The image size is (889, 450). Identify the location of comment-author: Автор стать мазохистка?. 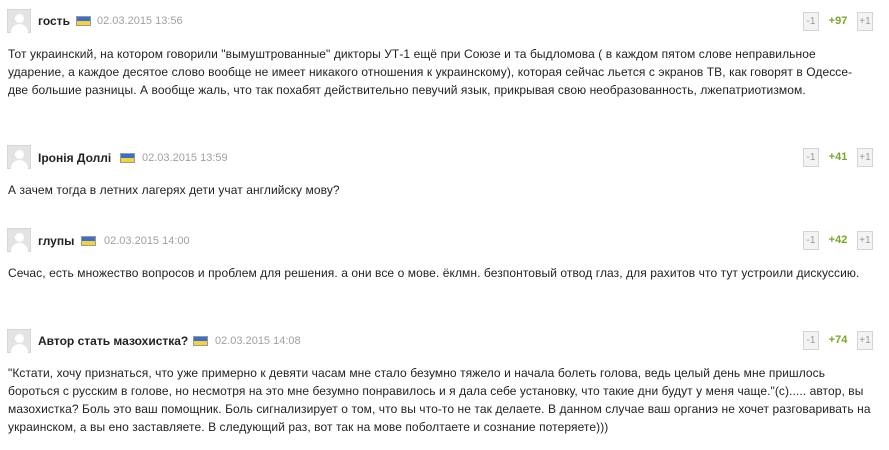
(113, 341).